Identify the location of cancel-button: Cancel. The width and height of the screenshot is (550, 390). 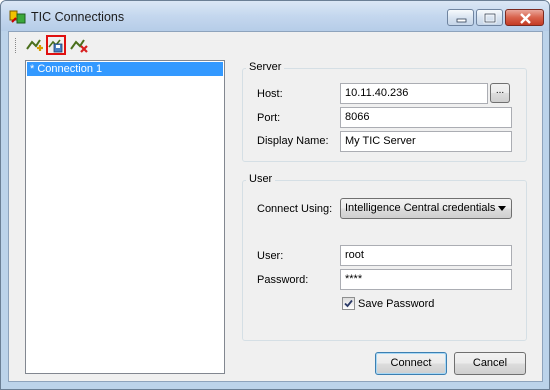
(490, 363).